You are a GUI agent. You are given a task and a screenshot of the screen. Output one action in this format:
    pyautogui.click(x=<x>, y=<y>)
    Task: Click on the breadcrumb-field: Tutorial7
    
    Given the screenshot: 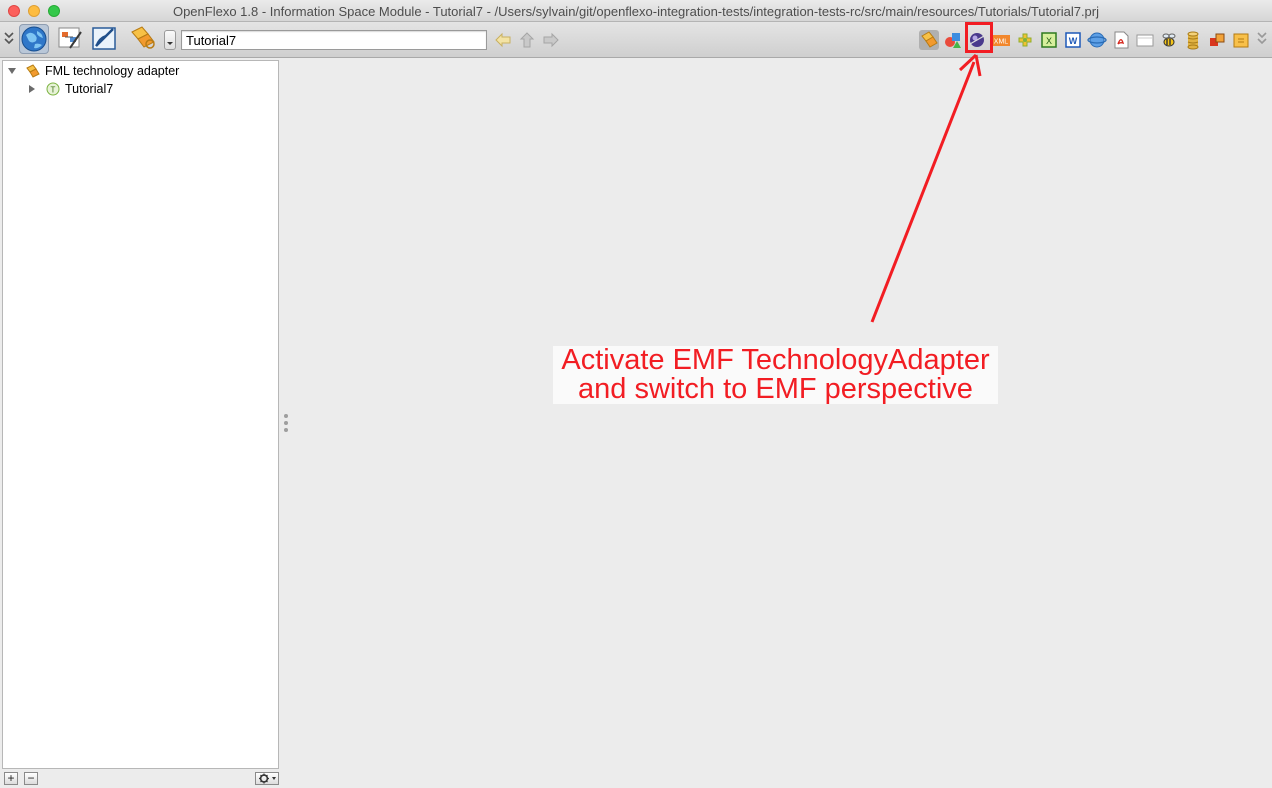 What is the action you would take?
    pyautogui.click(x=334, y=40)
    